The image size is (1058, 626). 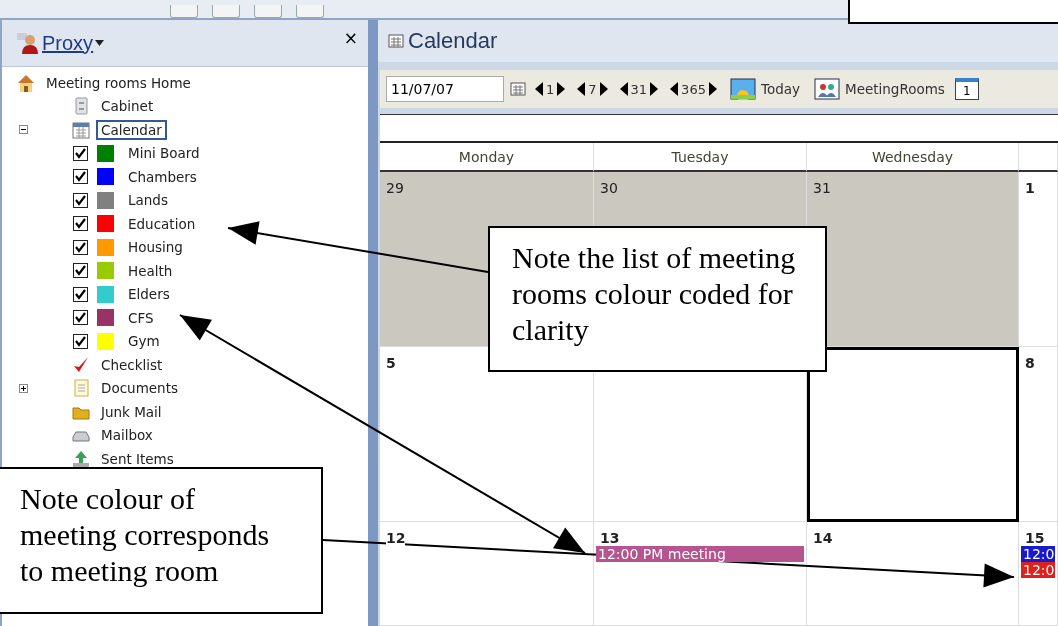 What do you see at coordinates (144, 341) in the screenshot?
I see `tree-item: Gym` at bounding box center [144, 341].